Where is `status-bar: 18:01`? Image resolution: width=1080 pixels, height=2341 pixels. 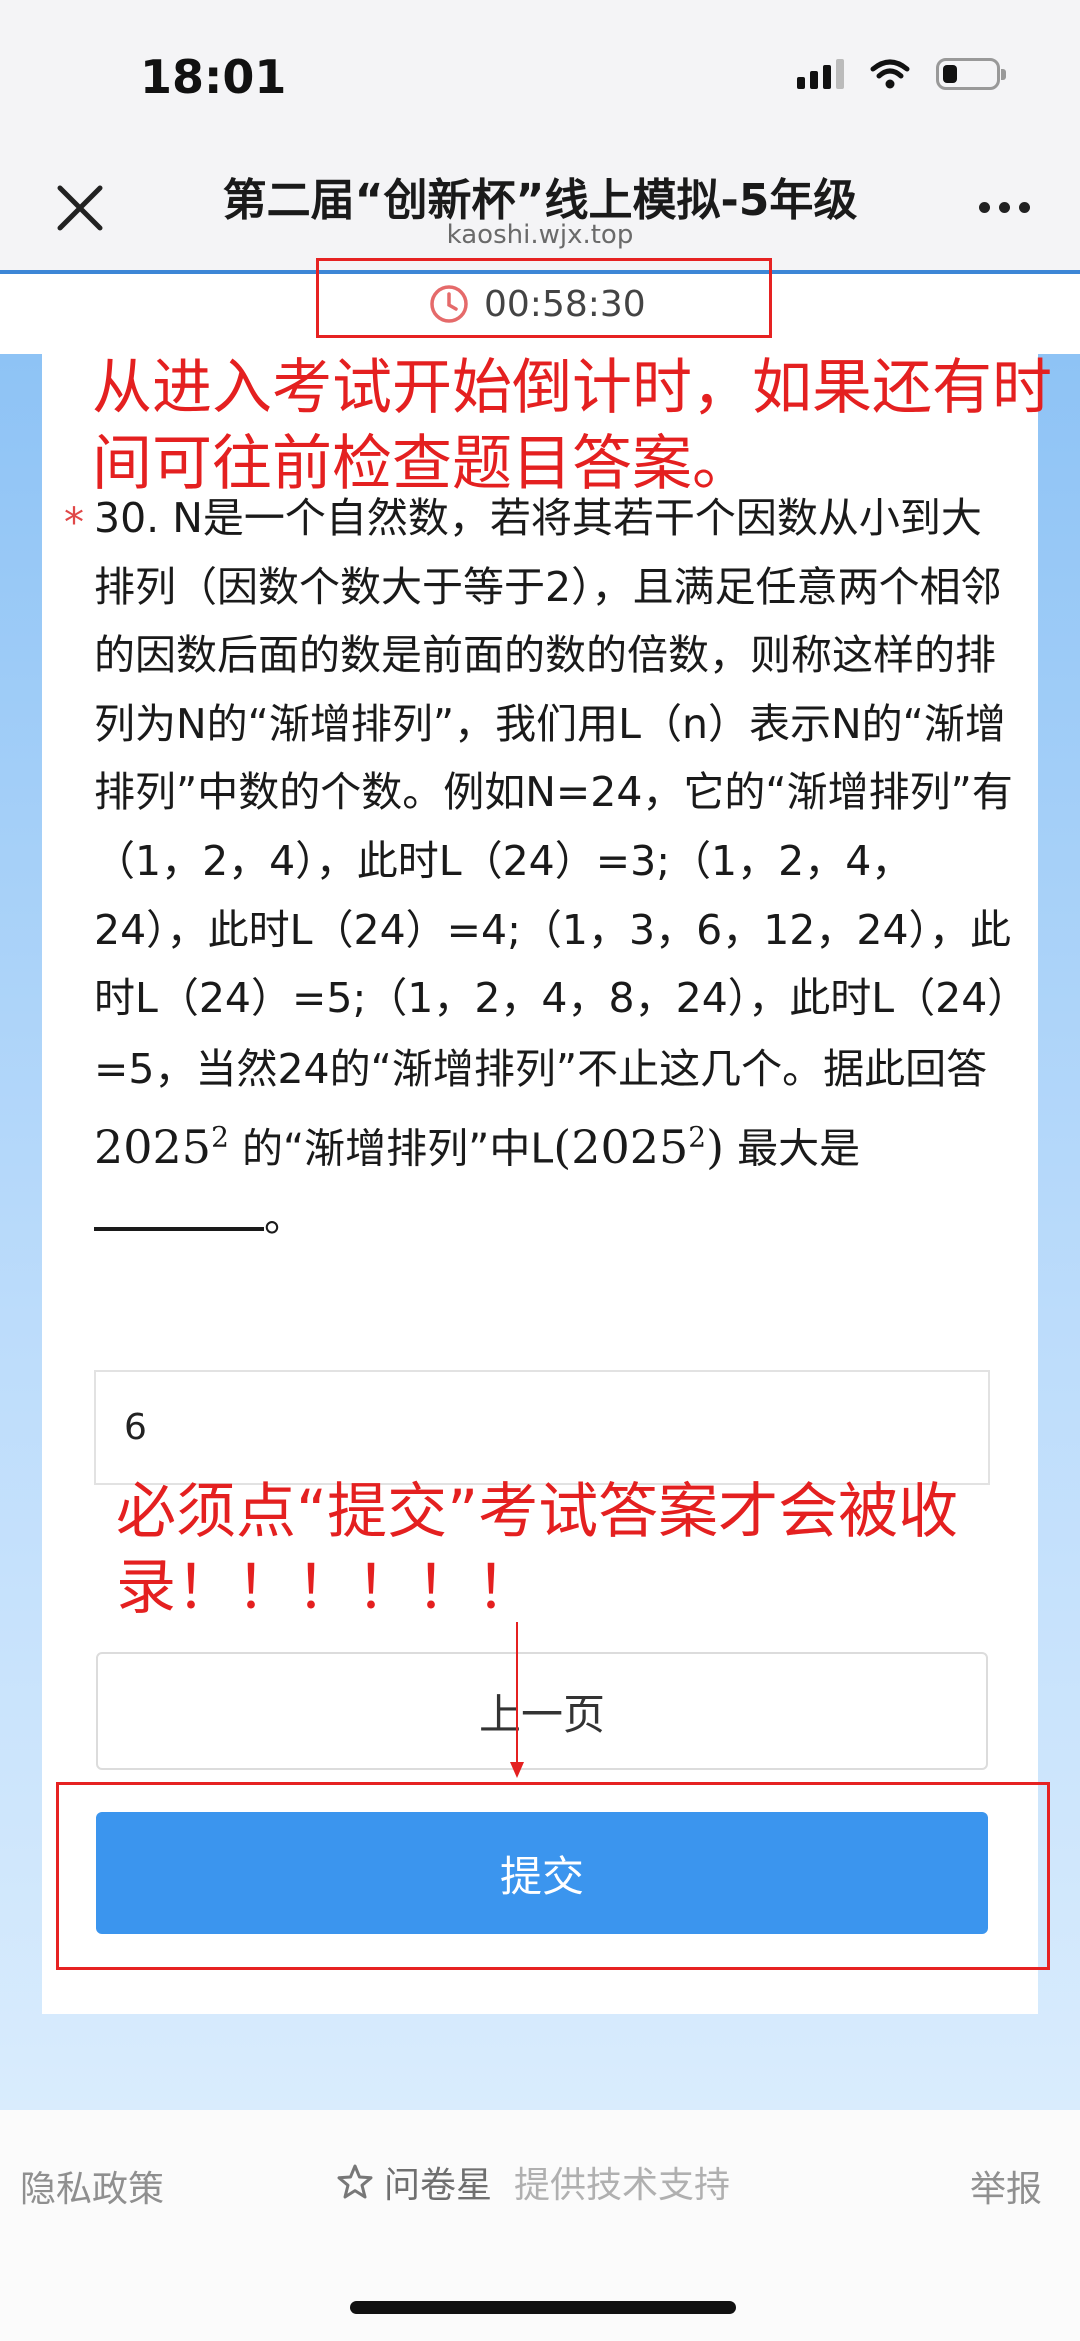 status-bar: 18:01 is located at coordinates (540, 75).